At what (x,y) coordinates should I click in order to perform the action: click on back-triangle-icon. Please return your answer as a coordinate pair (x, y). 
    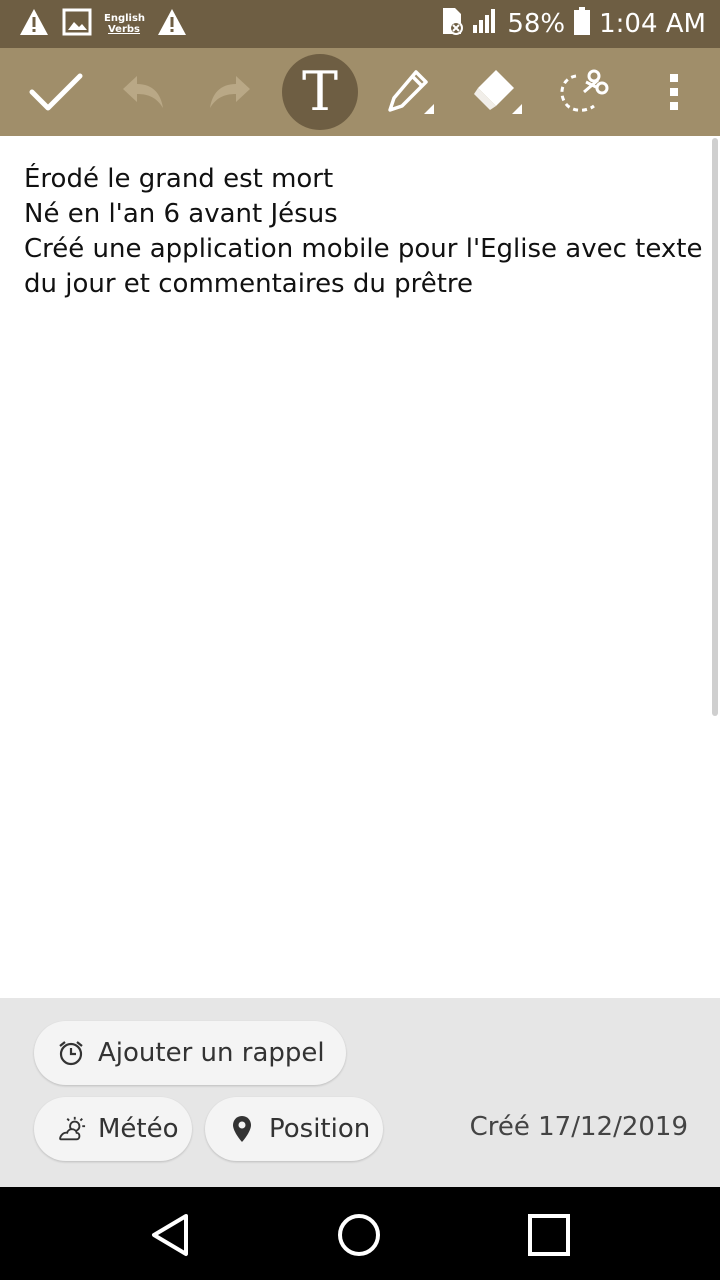
    Looking at the image, I should click on (170, 1235).